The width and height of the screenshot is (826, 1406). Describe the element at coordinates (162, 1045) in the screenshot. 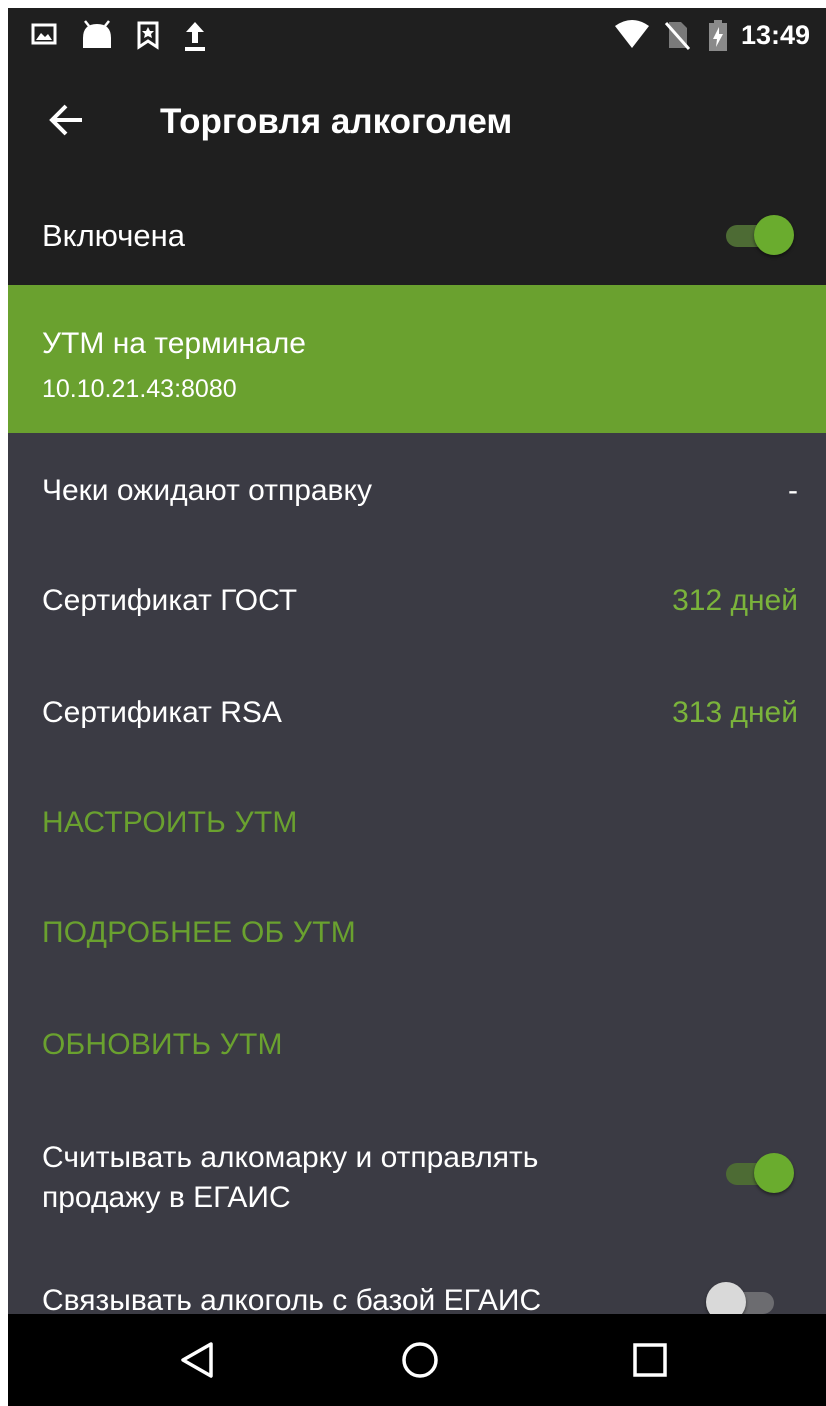

I see `update-utm-button: ОБНОВИТЬ УТМ` at that location.